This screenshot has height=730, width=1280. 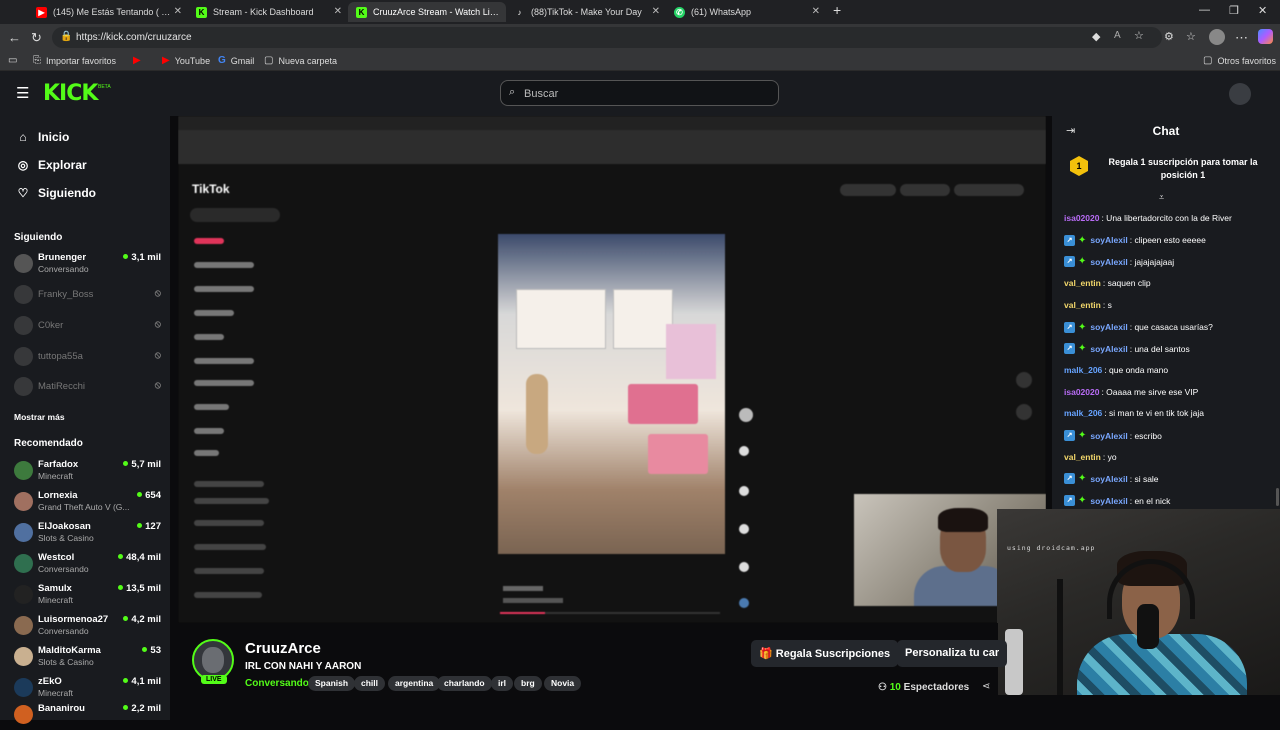 I want to click on following-channel: MatiRecchi ⦸, so click(x=89, y=388).